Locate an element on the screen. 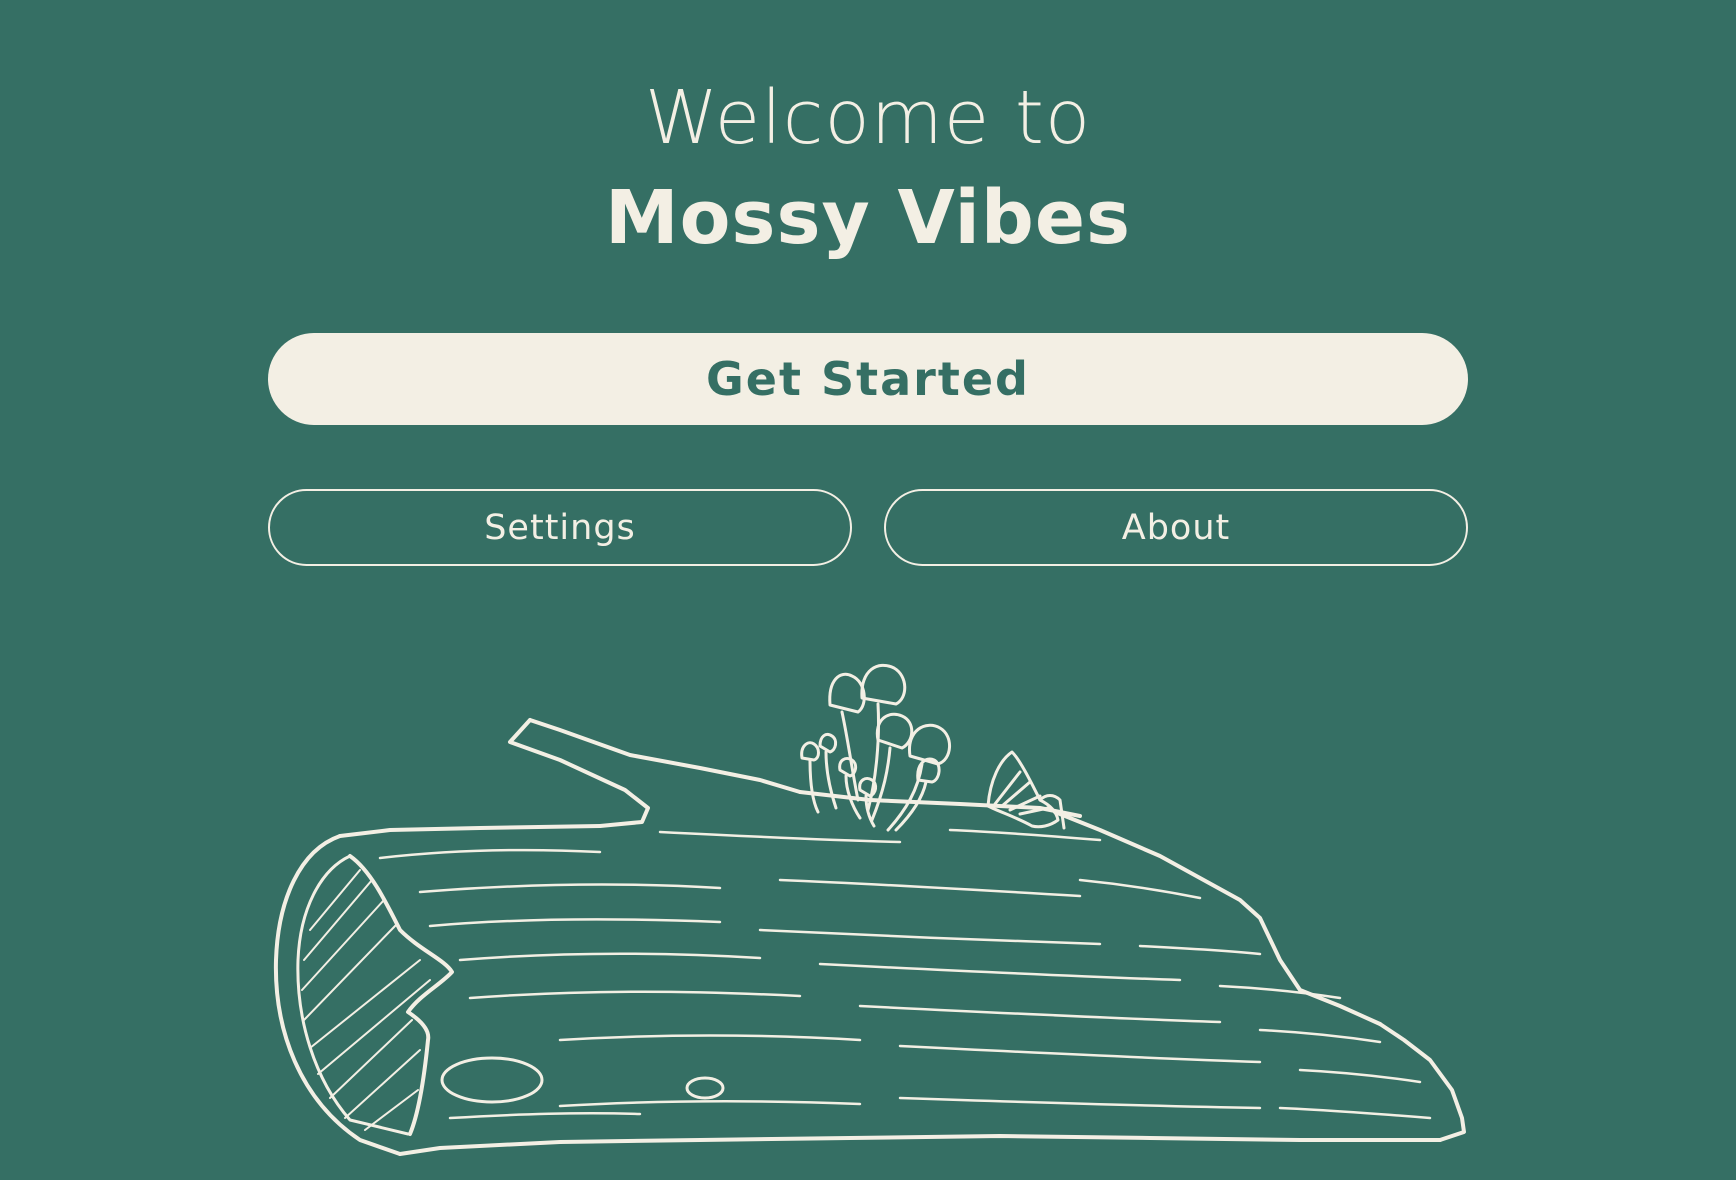  about-button: About is located at coordinates (1176, 527).